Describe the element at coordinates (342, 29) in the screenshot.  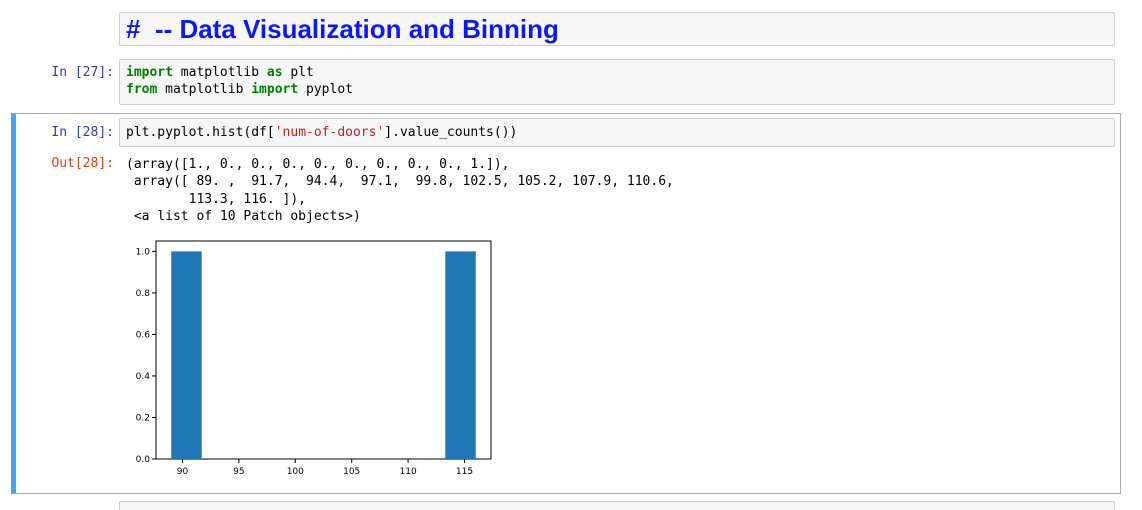
I see `markdown-heading: # -- Data Visualization and Binning` at that location.